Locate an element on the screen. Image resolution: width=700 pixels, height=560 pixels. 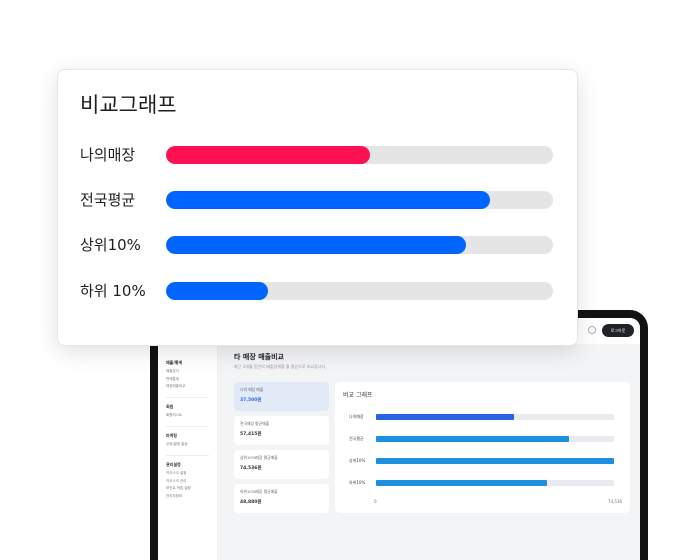
sidebar-item: 관리자정보 is located at coordinates (191, 496).